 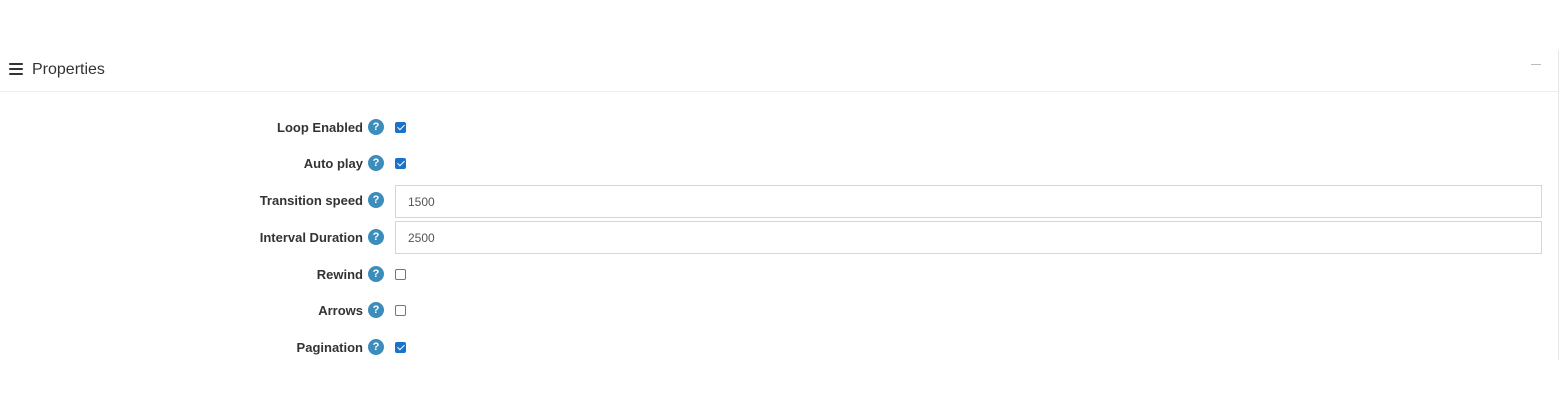 I want to click on arrows-label: Arrows, so click(x=340, y=310).